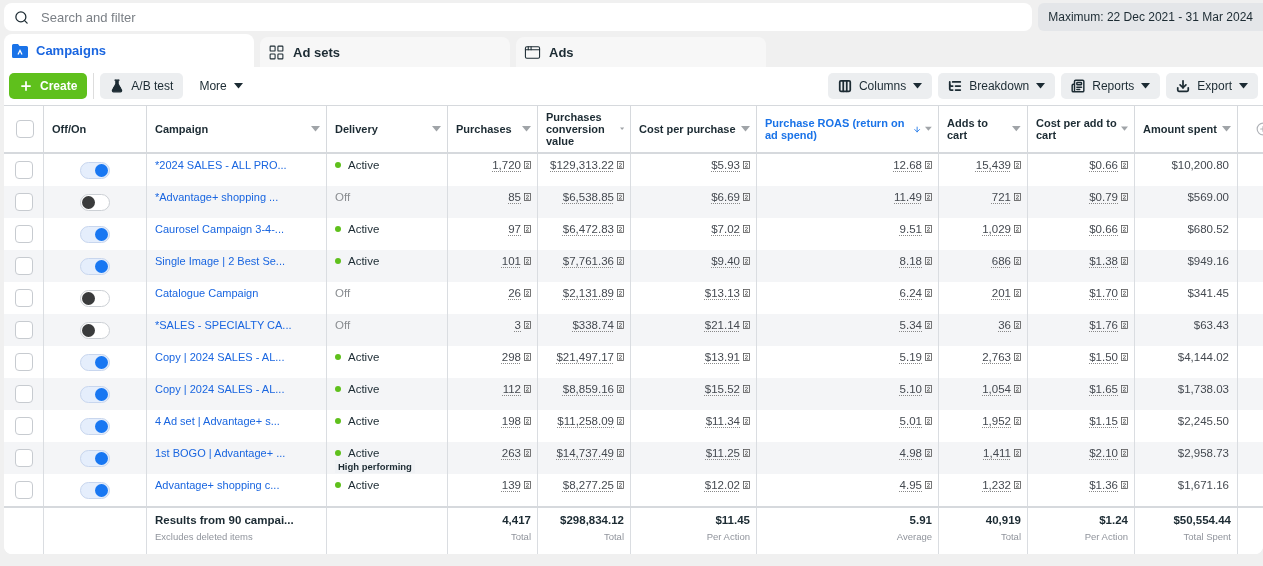 The image size is (1263, 566). What do you see at coordinates (182, 129) in the screenshot?
I see `column-header: Campaign` at bounding box center [182, 129].